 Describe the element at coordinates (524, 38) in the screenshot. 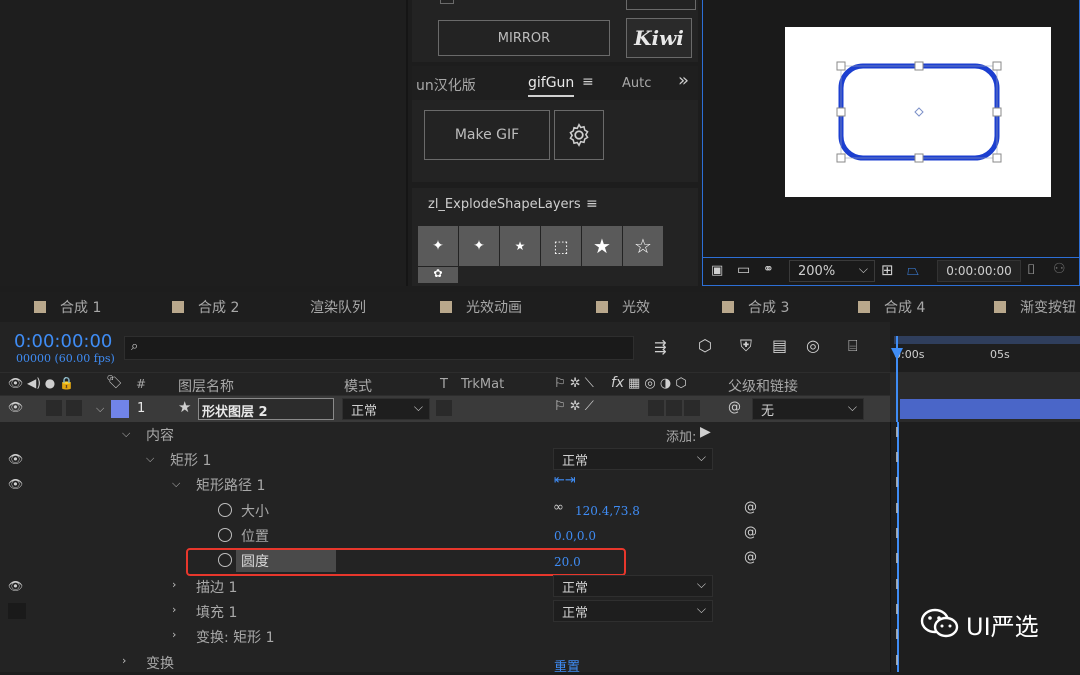

I see `mirror-button: MIRROR` at that location.